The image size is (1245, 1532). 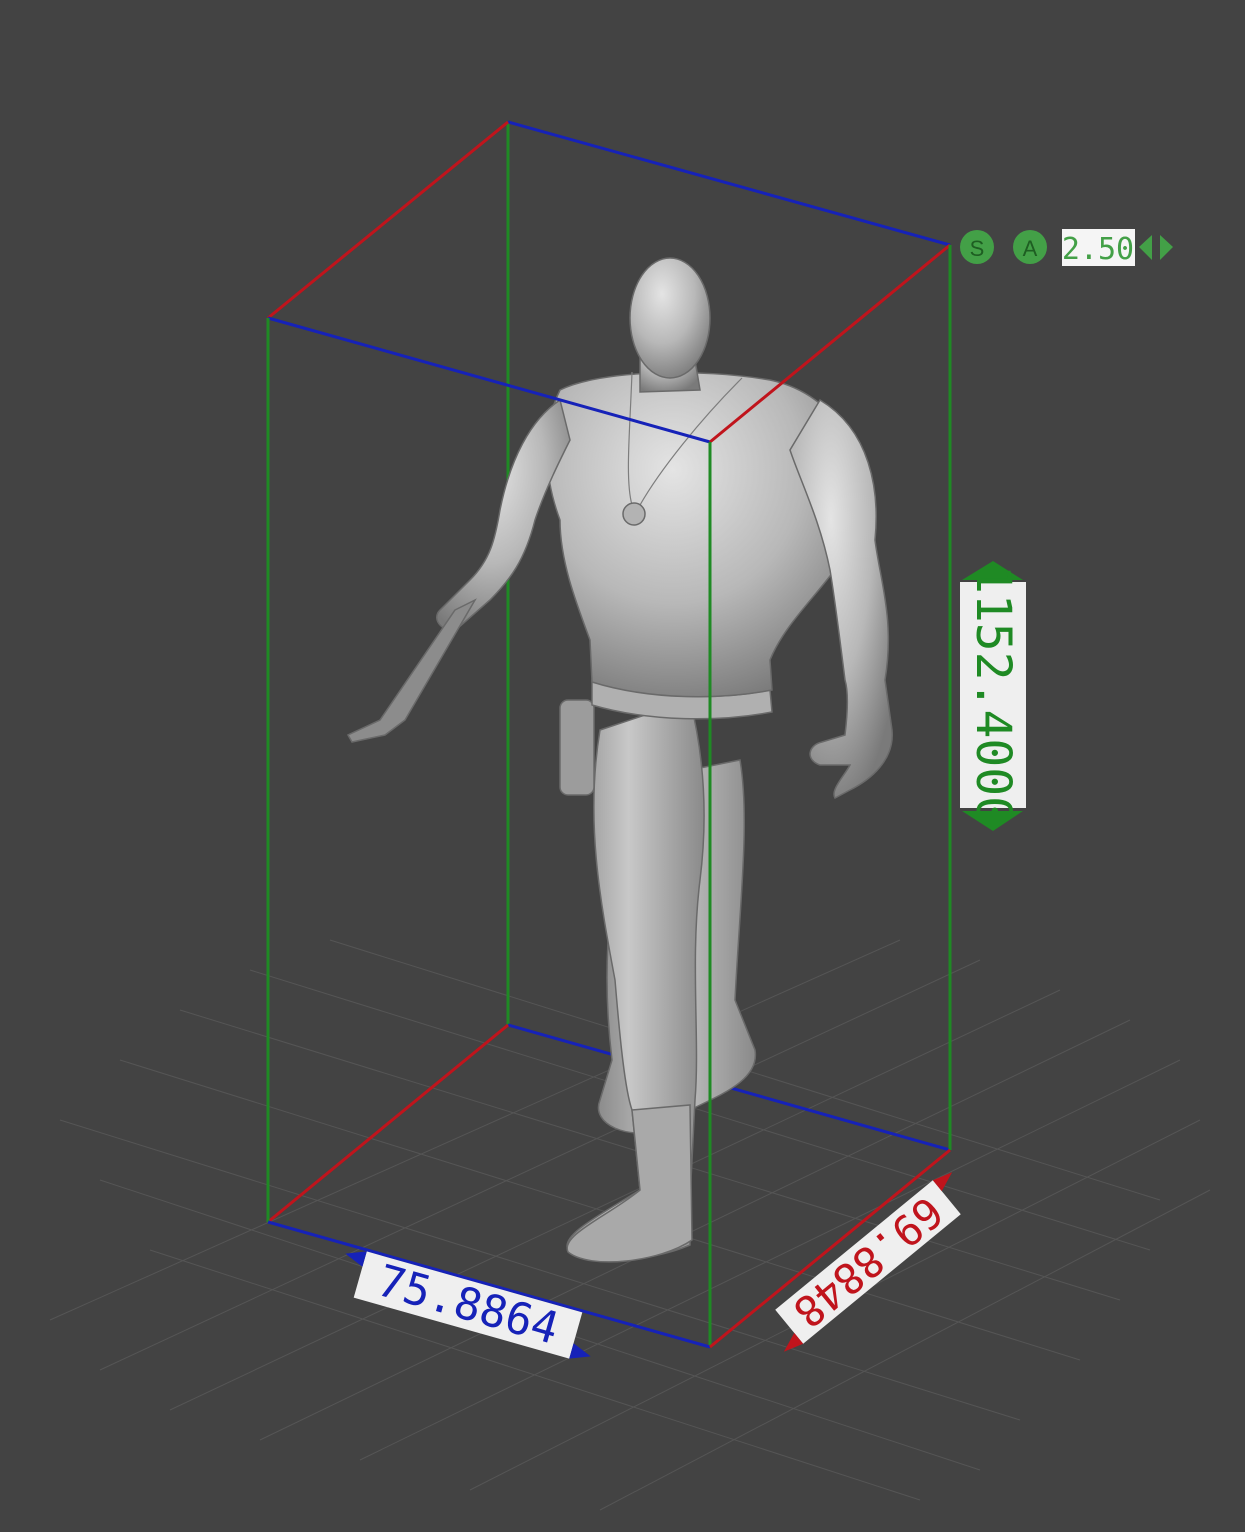 I want to click on scale-toggle-button: S, so click(x=977, y=247).